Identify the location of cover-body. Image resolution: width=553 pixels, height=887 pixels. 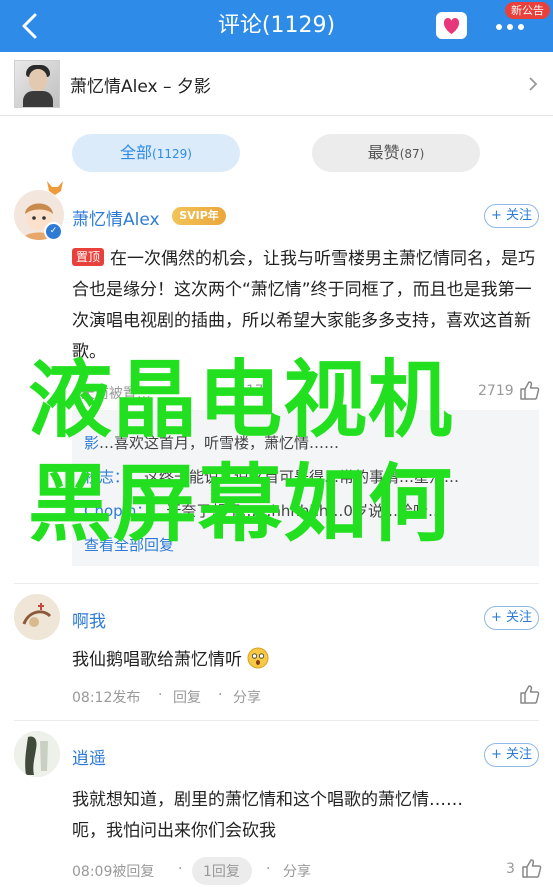
(38, 99).